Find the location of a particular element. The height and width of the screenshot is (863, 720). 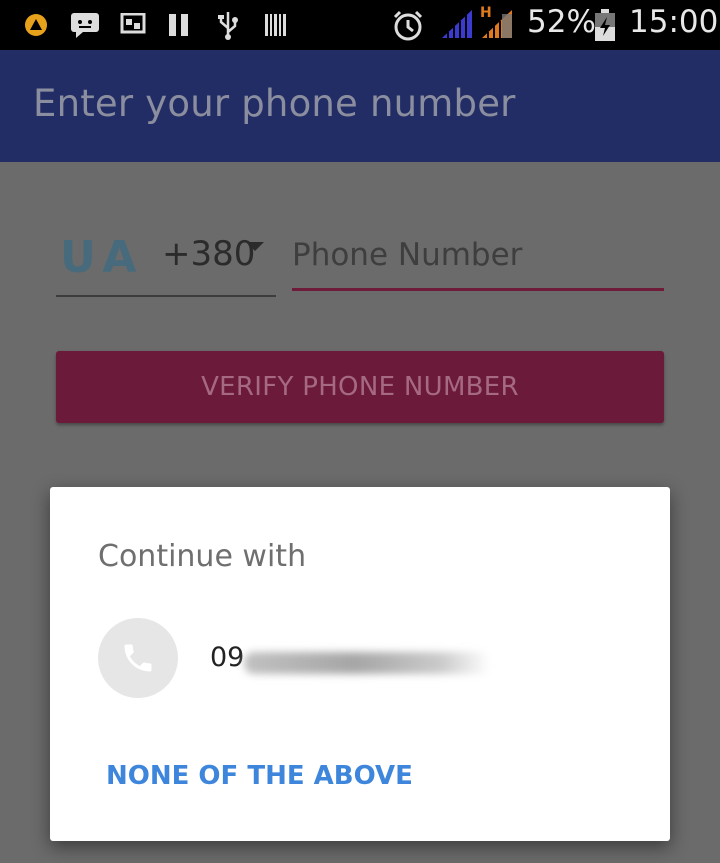

redacted-number-mask is located at coordinates (367, 663).